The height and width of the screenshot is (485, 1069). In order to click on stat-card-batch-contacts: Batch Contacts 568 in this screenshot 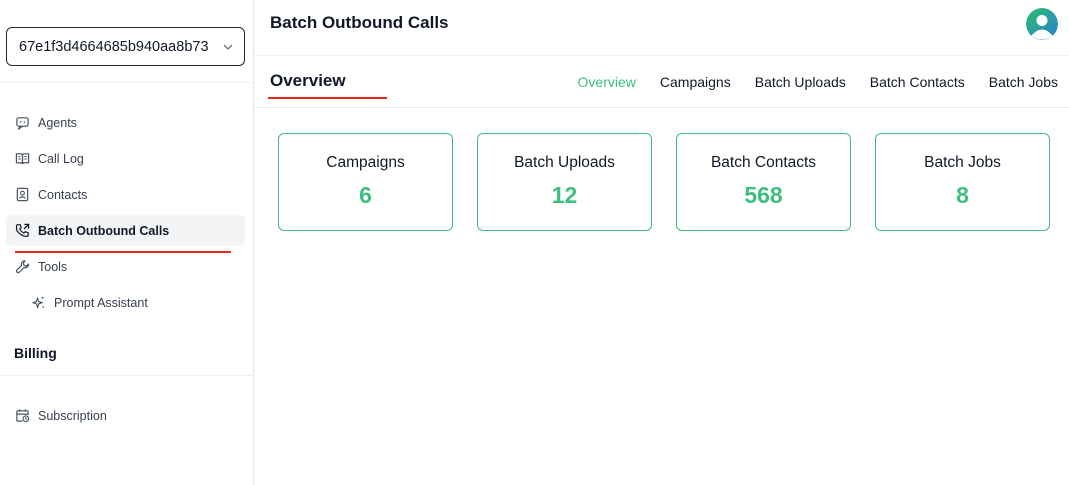, I will do `click(763, 182)`.